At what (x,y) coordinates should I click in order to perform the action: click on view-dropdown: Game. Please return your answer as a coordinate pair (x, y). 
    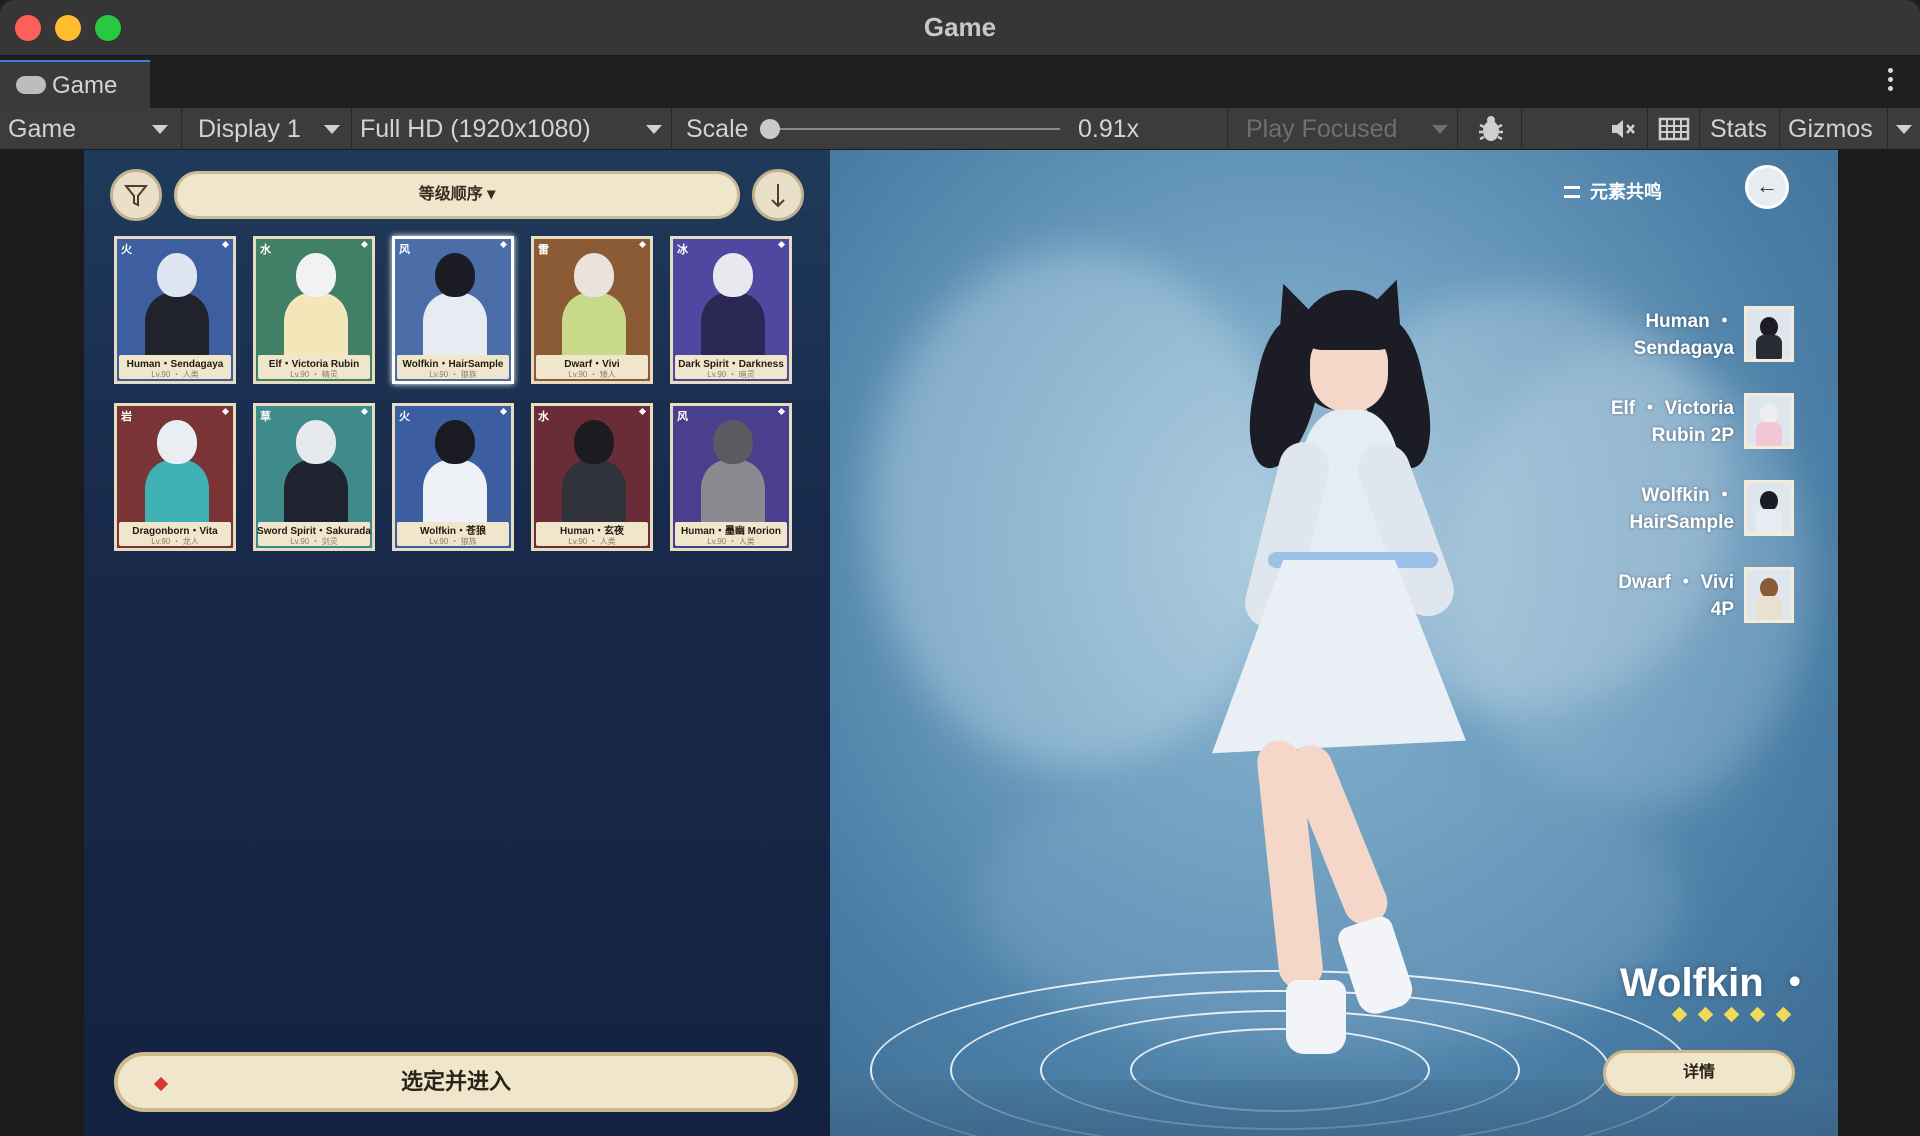
    Looking at the image, I should click on (91, 129).